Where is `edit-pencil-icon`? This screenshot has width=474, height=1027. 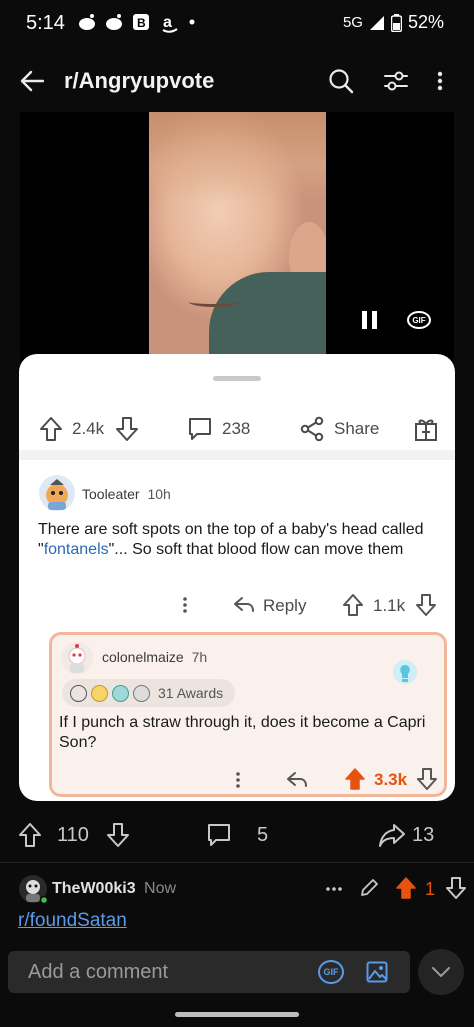 edit-pencil-icon is located at coordinates (369, 888).